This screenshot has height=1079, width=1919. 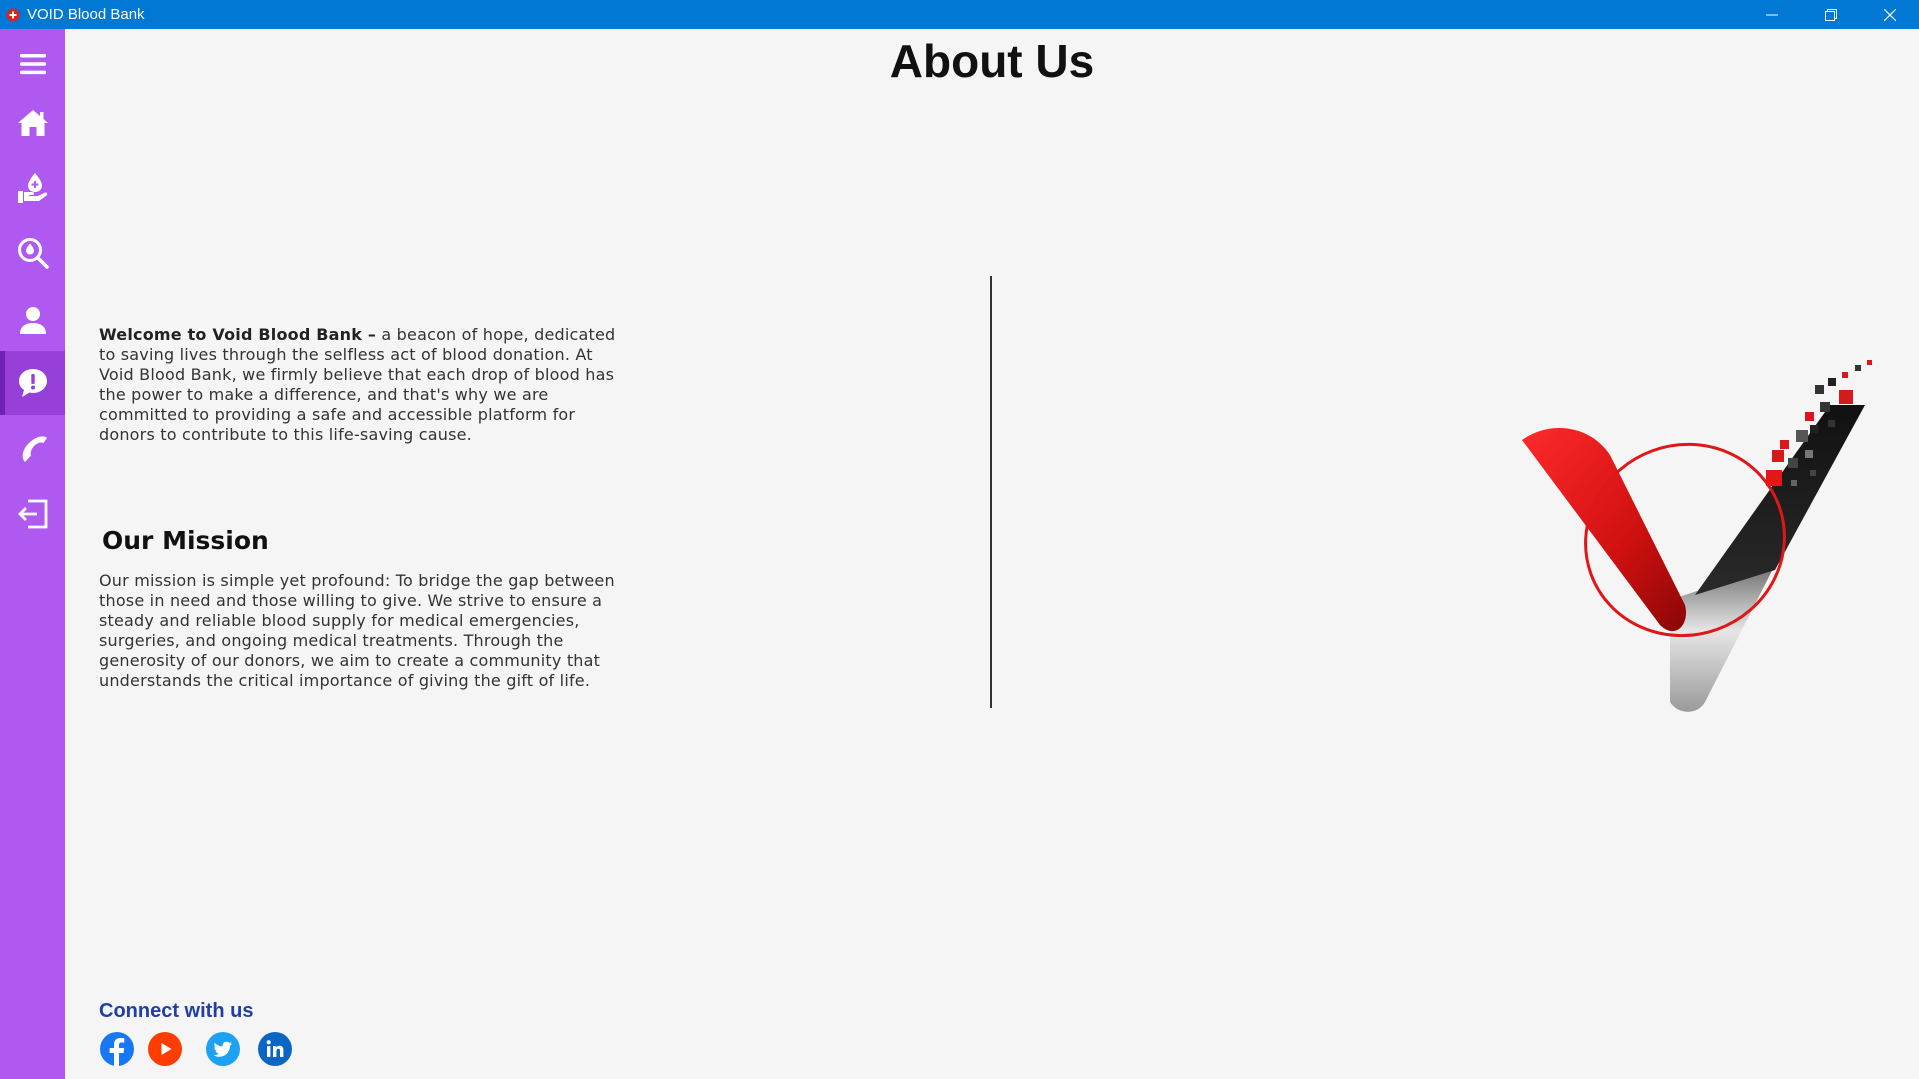 I want to click on connect-heading: Connect with us, so click(x=176, y=1011).